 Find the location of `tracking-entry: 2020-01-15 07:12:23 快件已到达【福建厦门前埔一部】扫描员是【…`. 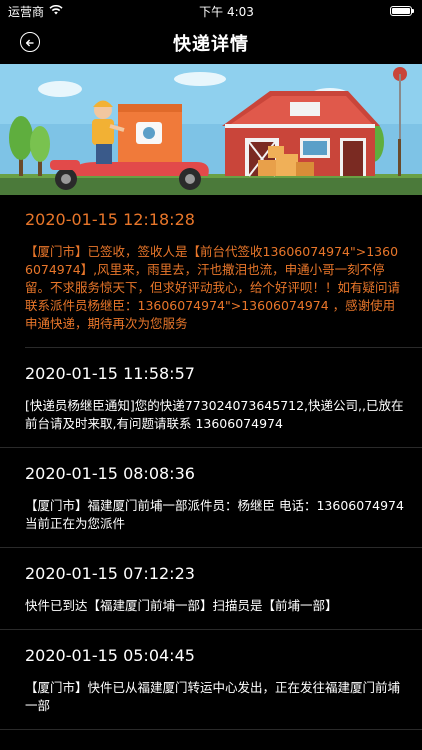

tracking-entry: 2020-01-15 07:12:23 快件已到达【福建厦门前埔一部】扫描员是【… is located at coordinates (211, 589).